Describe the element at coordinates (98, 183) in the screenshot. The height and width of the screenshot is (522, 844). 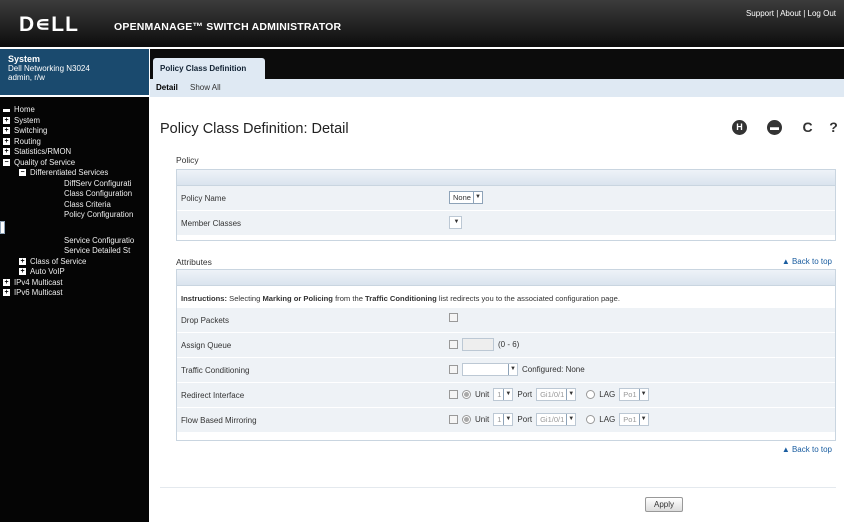
I see `nav-item-label: DiffServ Configurati` at that location.